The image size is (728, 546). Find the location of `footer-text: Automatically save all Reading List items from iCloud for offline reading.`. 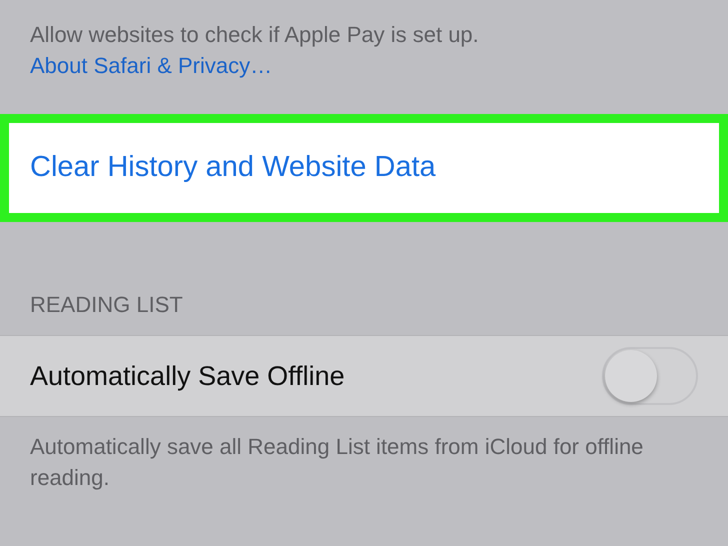

footer-text: Automatically save all Reading List items from iCloud for offline reading. is located at coordinates (336, 462).